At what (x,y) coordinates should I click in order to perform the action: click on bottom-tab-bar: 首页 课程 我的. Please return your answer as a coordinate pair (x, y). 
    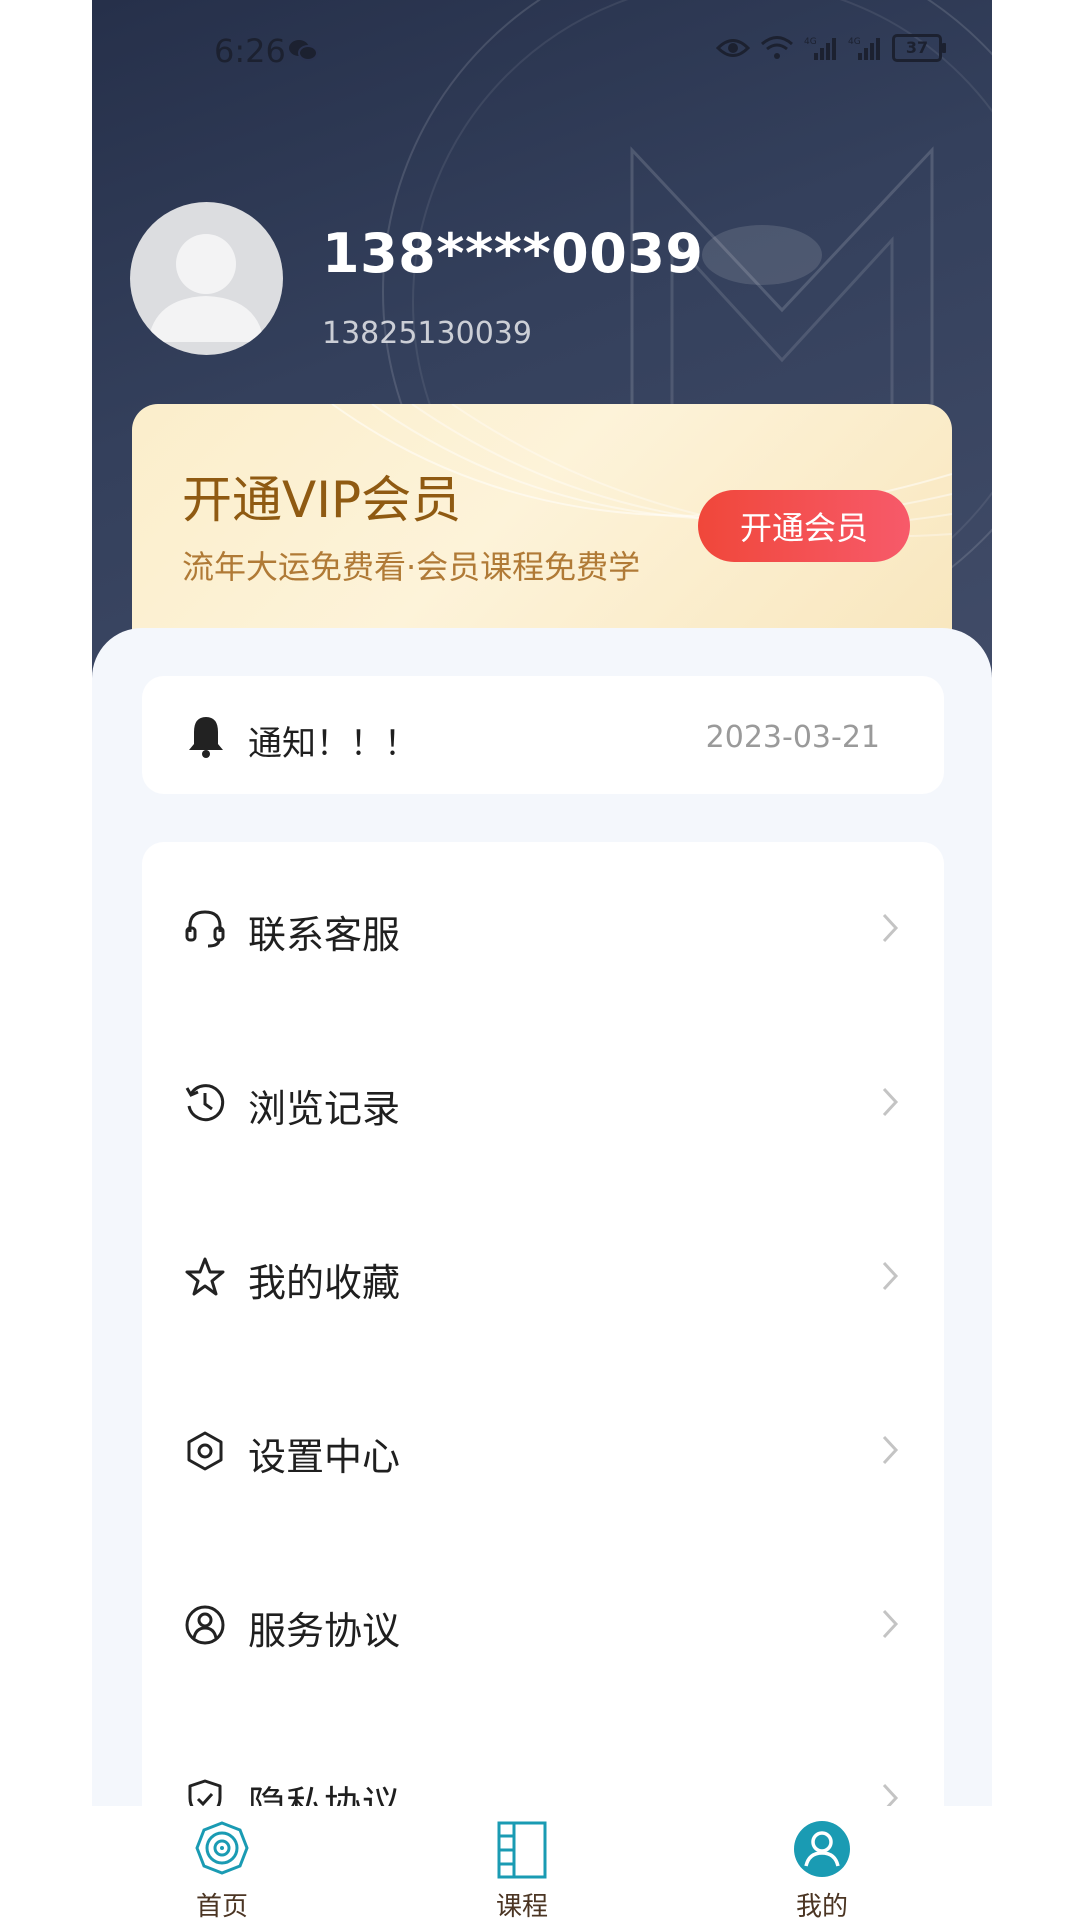
    Looking at the image, I should click on (542, 1863).